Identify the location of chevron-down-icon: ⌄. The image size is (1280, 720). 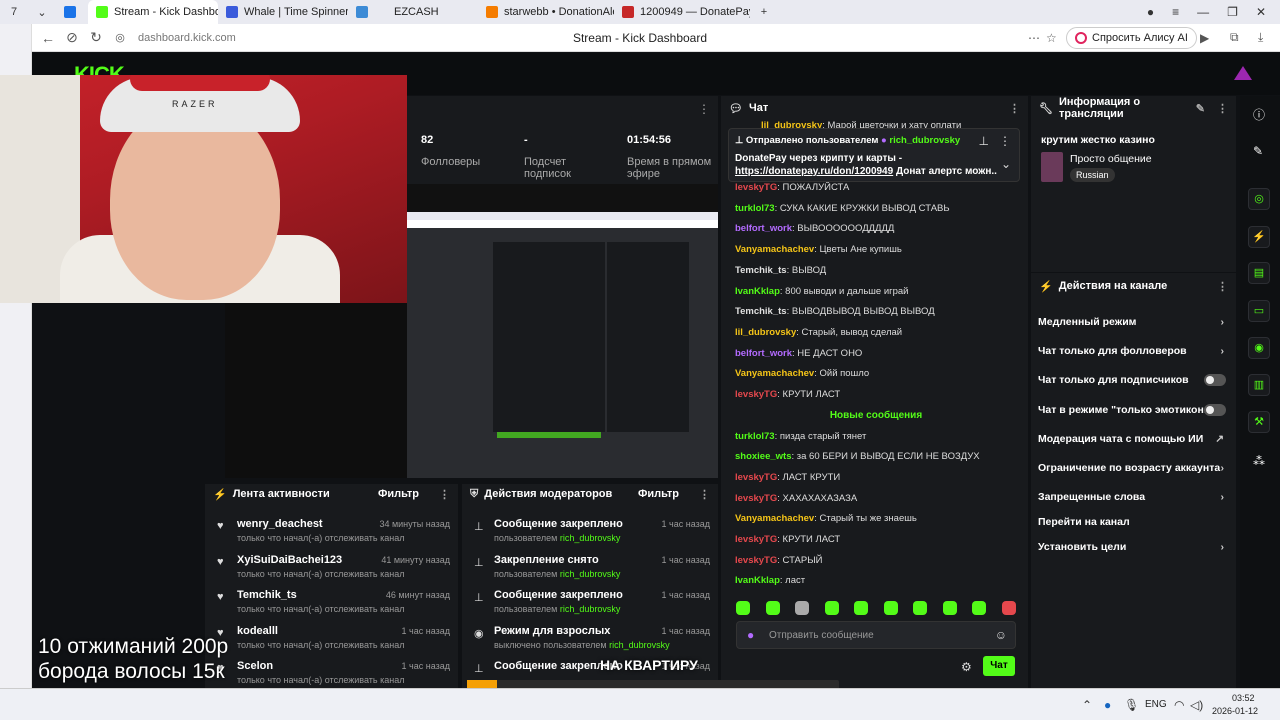
(1006, 164).